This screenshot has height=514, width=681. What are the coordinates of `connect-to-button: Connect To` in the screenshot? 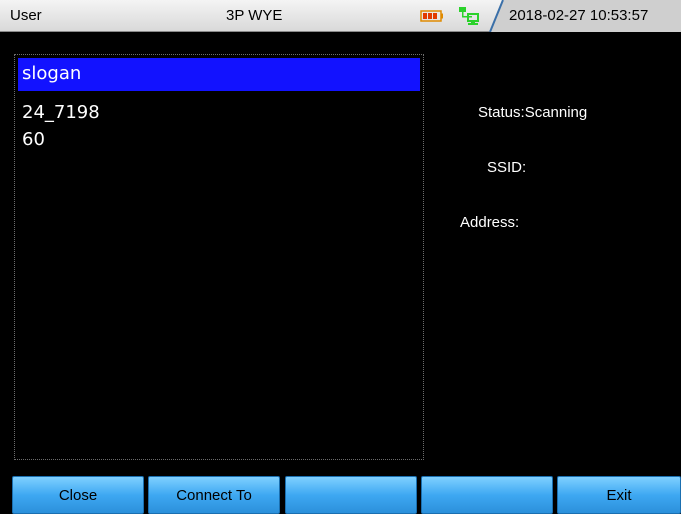 It's located at (214, 495).